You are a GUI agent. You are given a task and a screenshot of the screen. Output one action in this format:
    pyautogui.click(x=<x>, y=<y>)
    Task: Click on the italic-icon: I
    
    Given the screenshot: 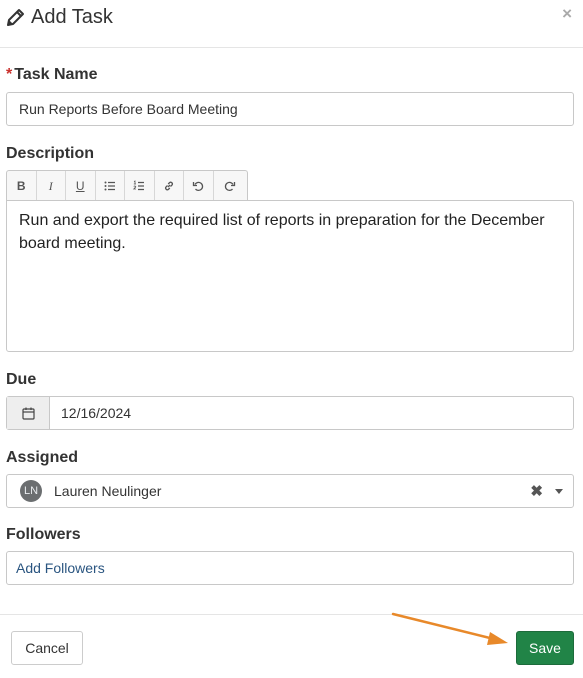 What is the action you would take?
    pyautogui.click(x=50, y=185)
    